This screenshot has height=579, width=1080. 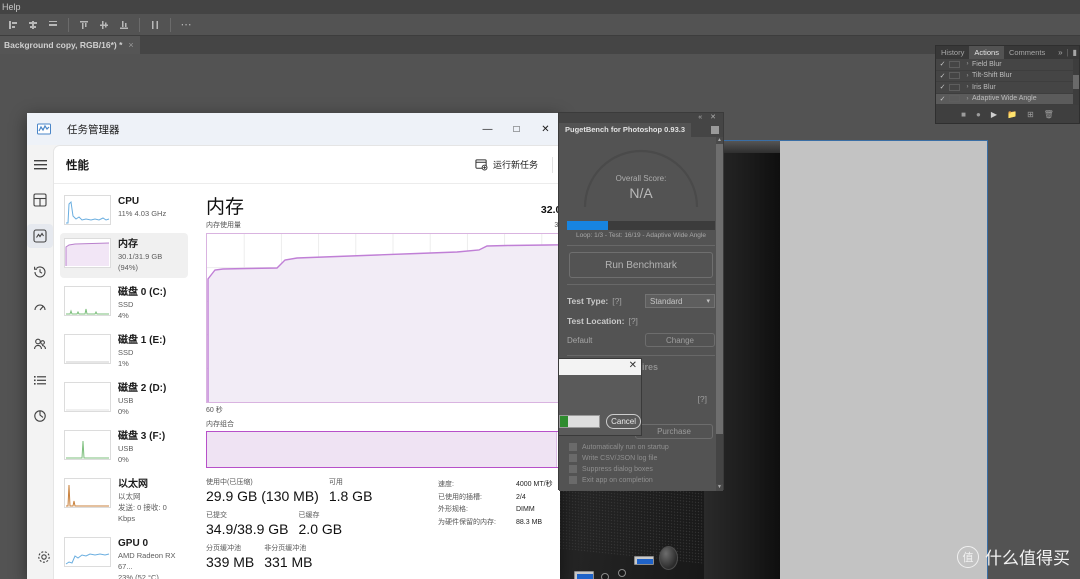 What do you see at coordinates (540, 25) in the screenshot?
I see `photoshop-options-bar: ⋯` at bounding box center [540, 25].